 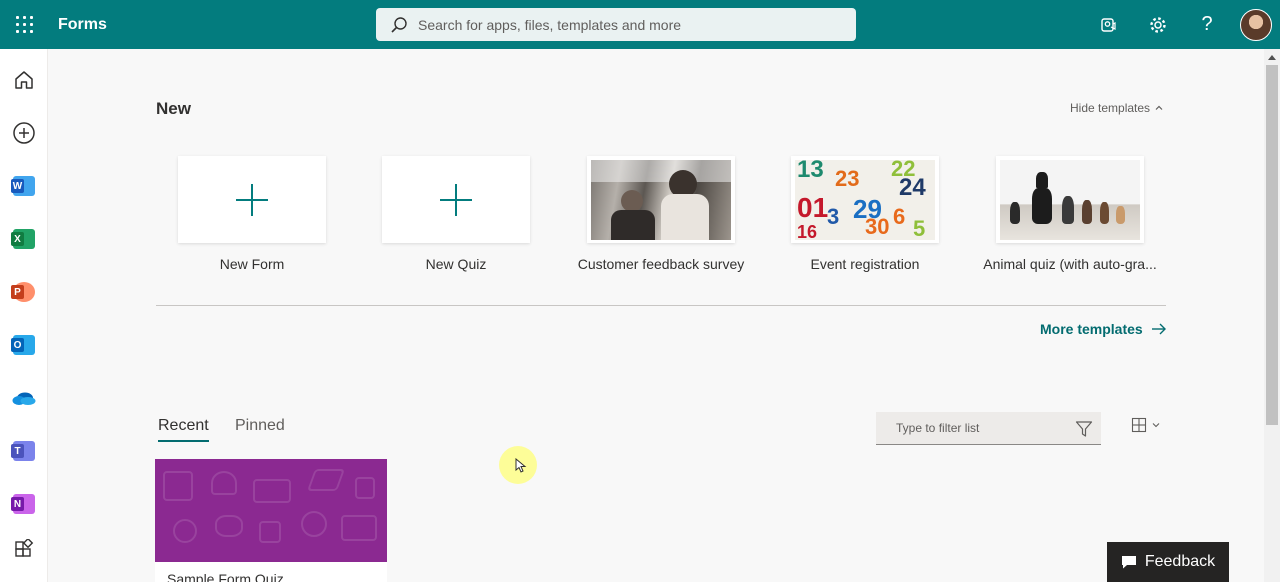 I want to click on new-quiz-card, so click(x=456, y=199).